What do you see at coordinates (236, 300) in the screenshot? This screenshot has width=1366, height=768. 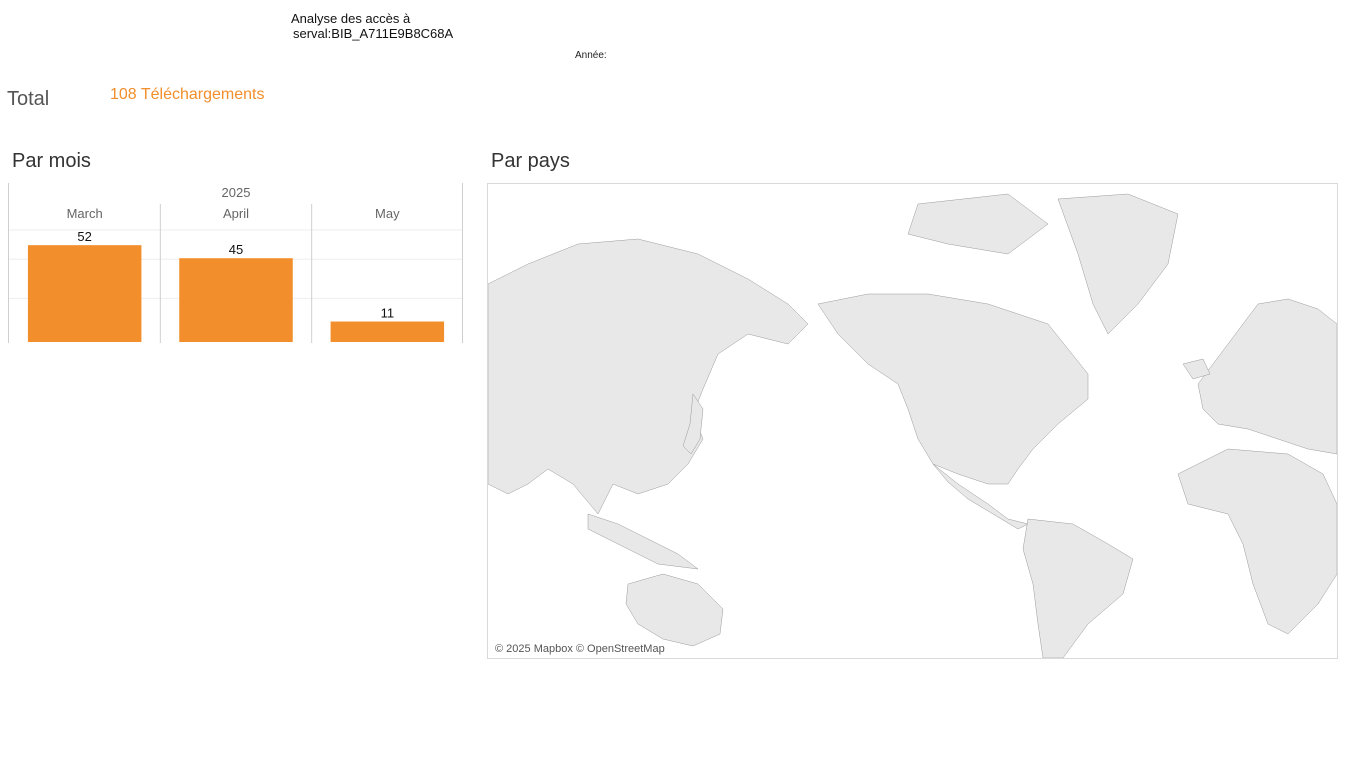 I see `bar-april` at bounding box center [236, 300].